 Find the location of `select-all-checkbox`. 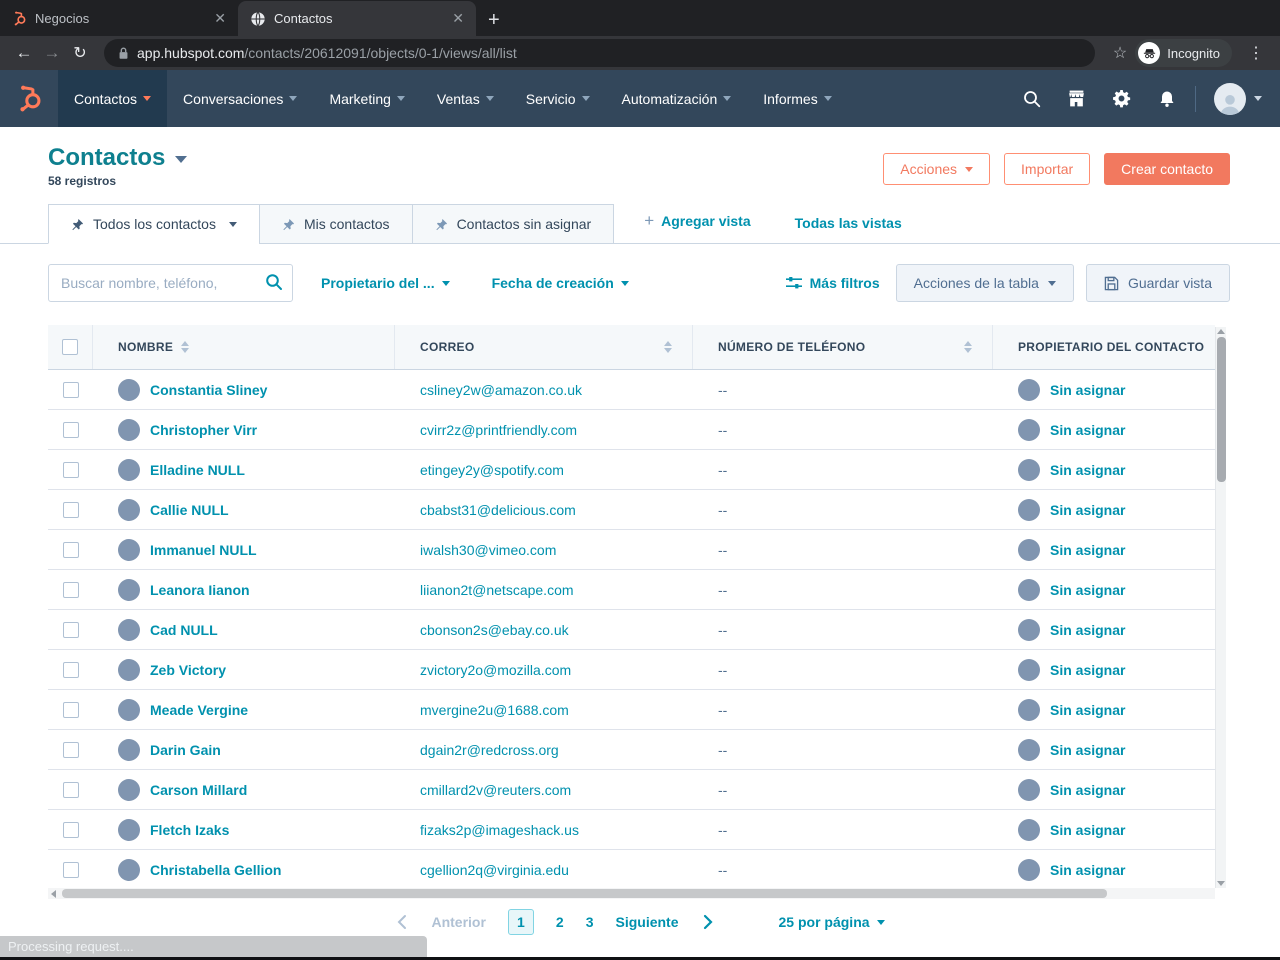

select-all-checkbox is located at coordinates (70, 347).